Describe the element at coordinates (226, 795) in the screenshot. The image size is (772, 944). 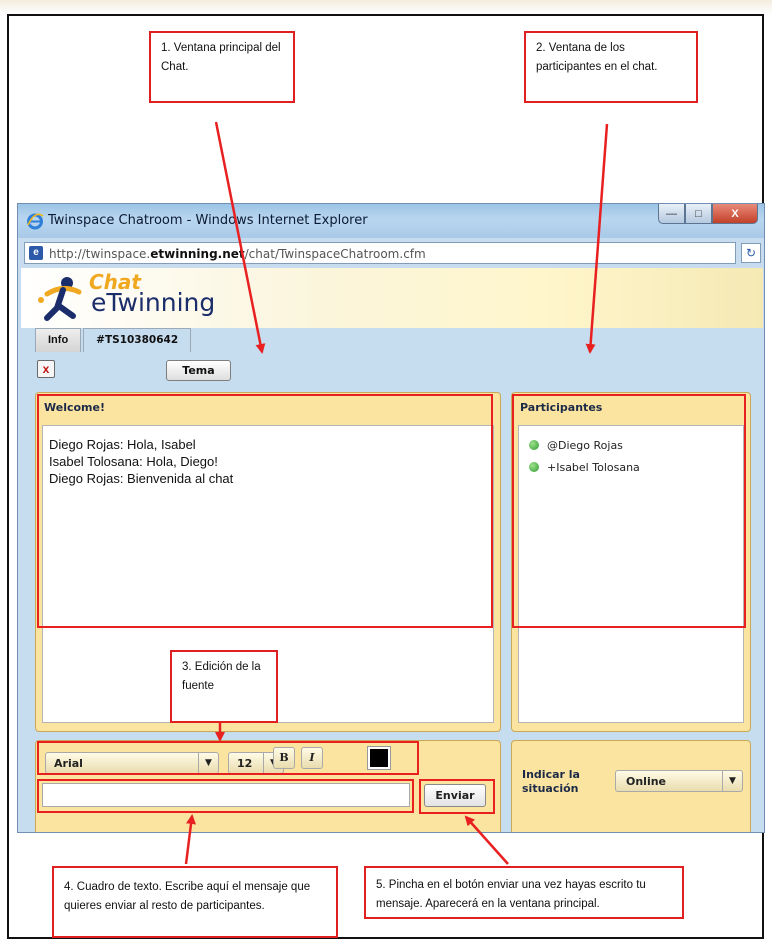
I see `message-input` at that location.